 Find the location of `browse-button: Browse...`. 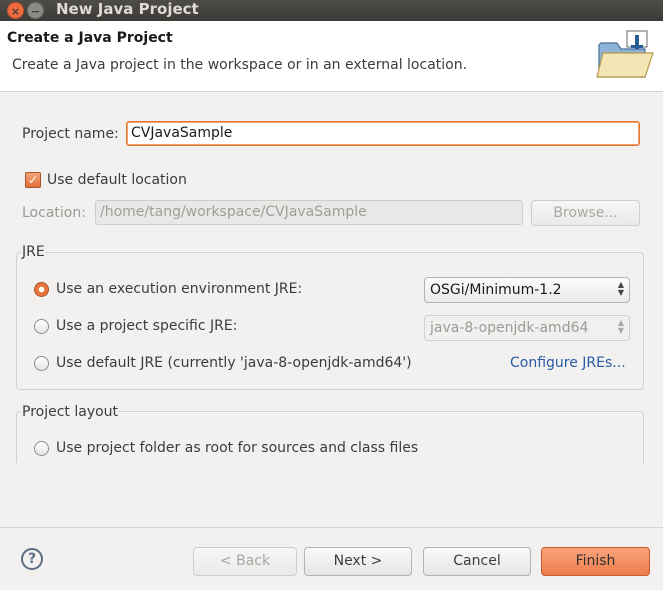

browse-button: Browse... is located at coordinates (585, 213).